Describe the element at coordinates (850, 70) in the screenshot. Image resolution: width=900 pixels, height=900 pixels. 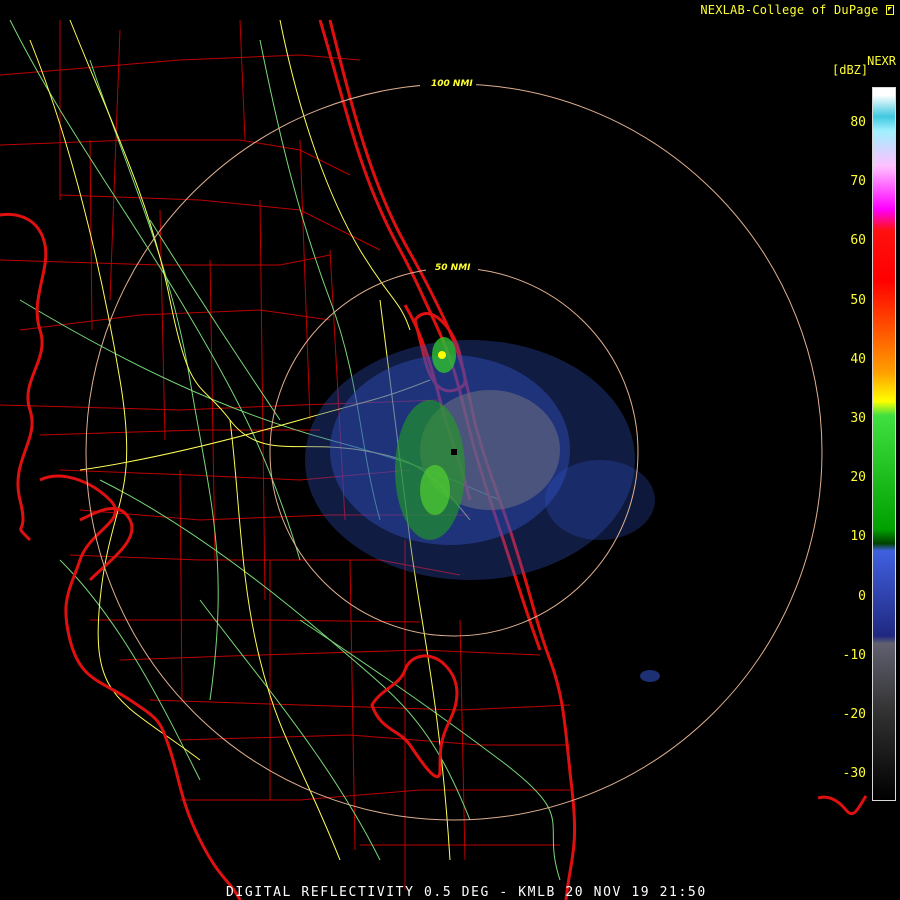
I see `unit-label: [dBZ]` at that location.